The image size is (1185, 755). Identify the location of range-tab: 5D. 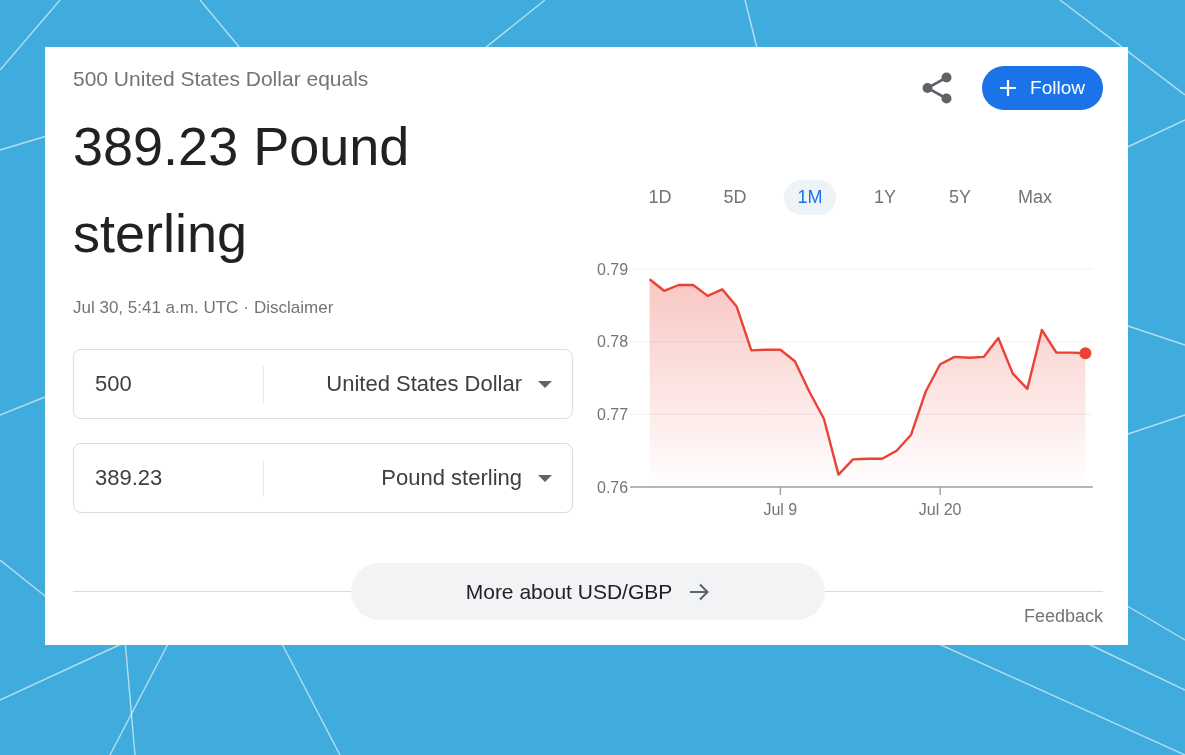
(735, 197).